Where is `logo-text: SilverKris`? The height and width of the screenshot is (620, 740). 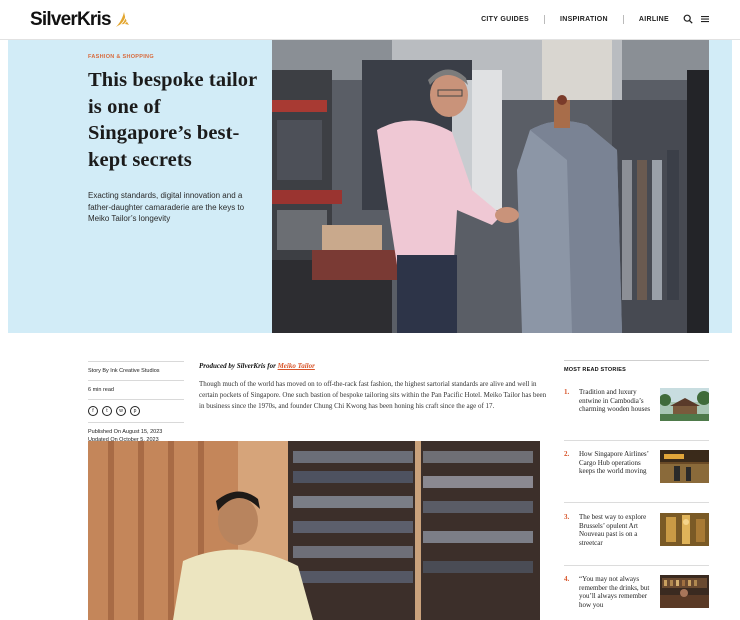 logo-text: SilverKris is located at coordinates (71, 19).